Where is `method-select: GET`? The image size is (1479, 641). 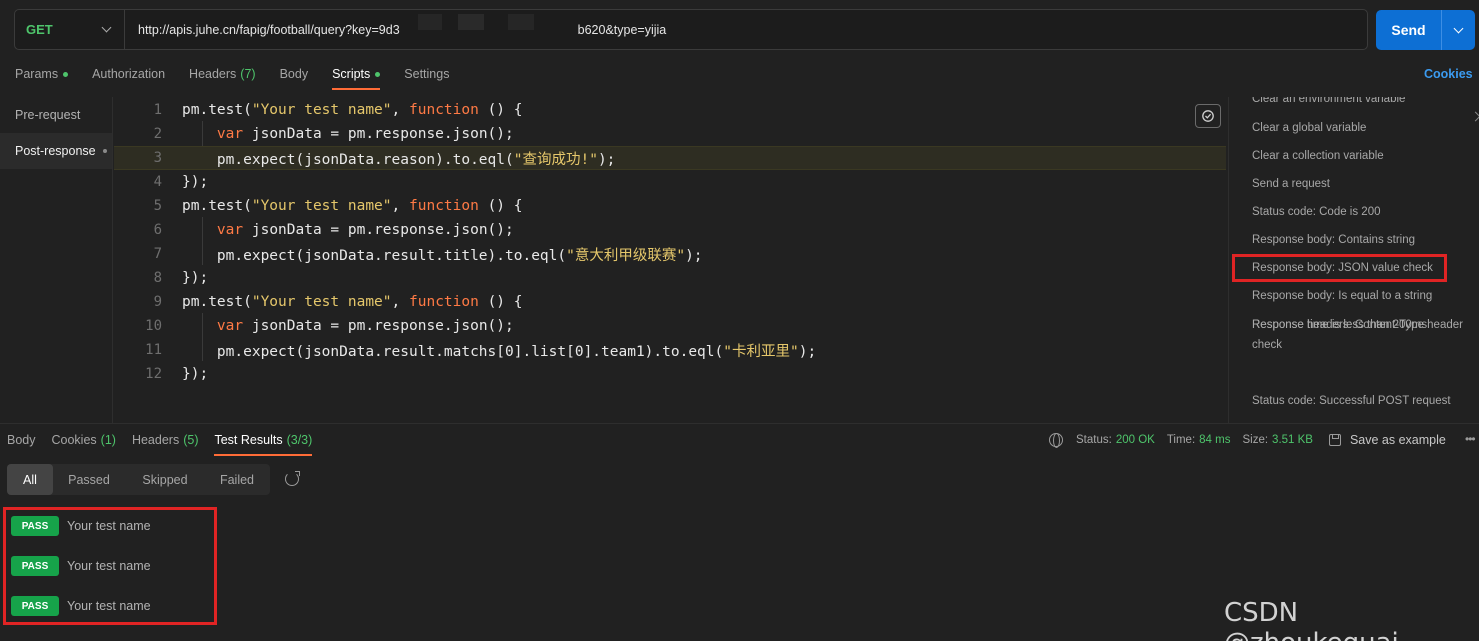 method-select: GET is located at coordinates (70, 29).